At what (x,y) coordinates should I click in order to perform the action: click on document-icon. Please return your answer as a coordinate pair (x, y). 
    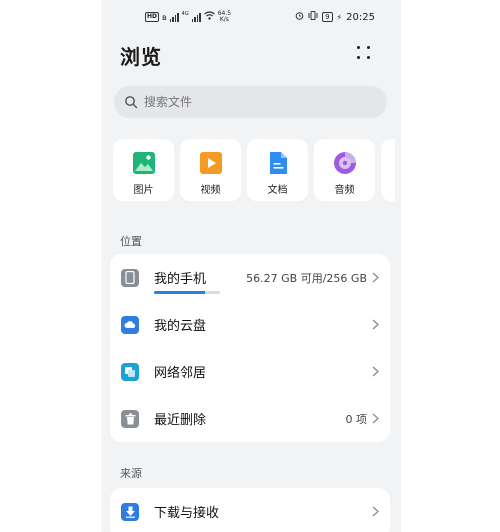
    Looking at the image, I should click on (278, 163).